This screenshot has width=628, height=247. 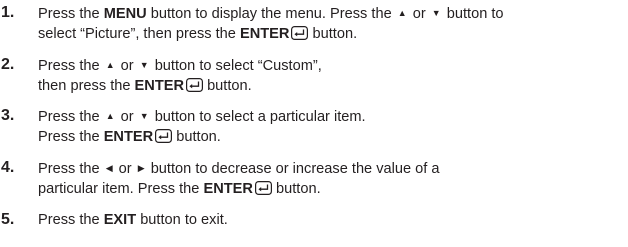 I want to click on text-run: button to exit., so click(x=182, y=220).